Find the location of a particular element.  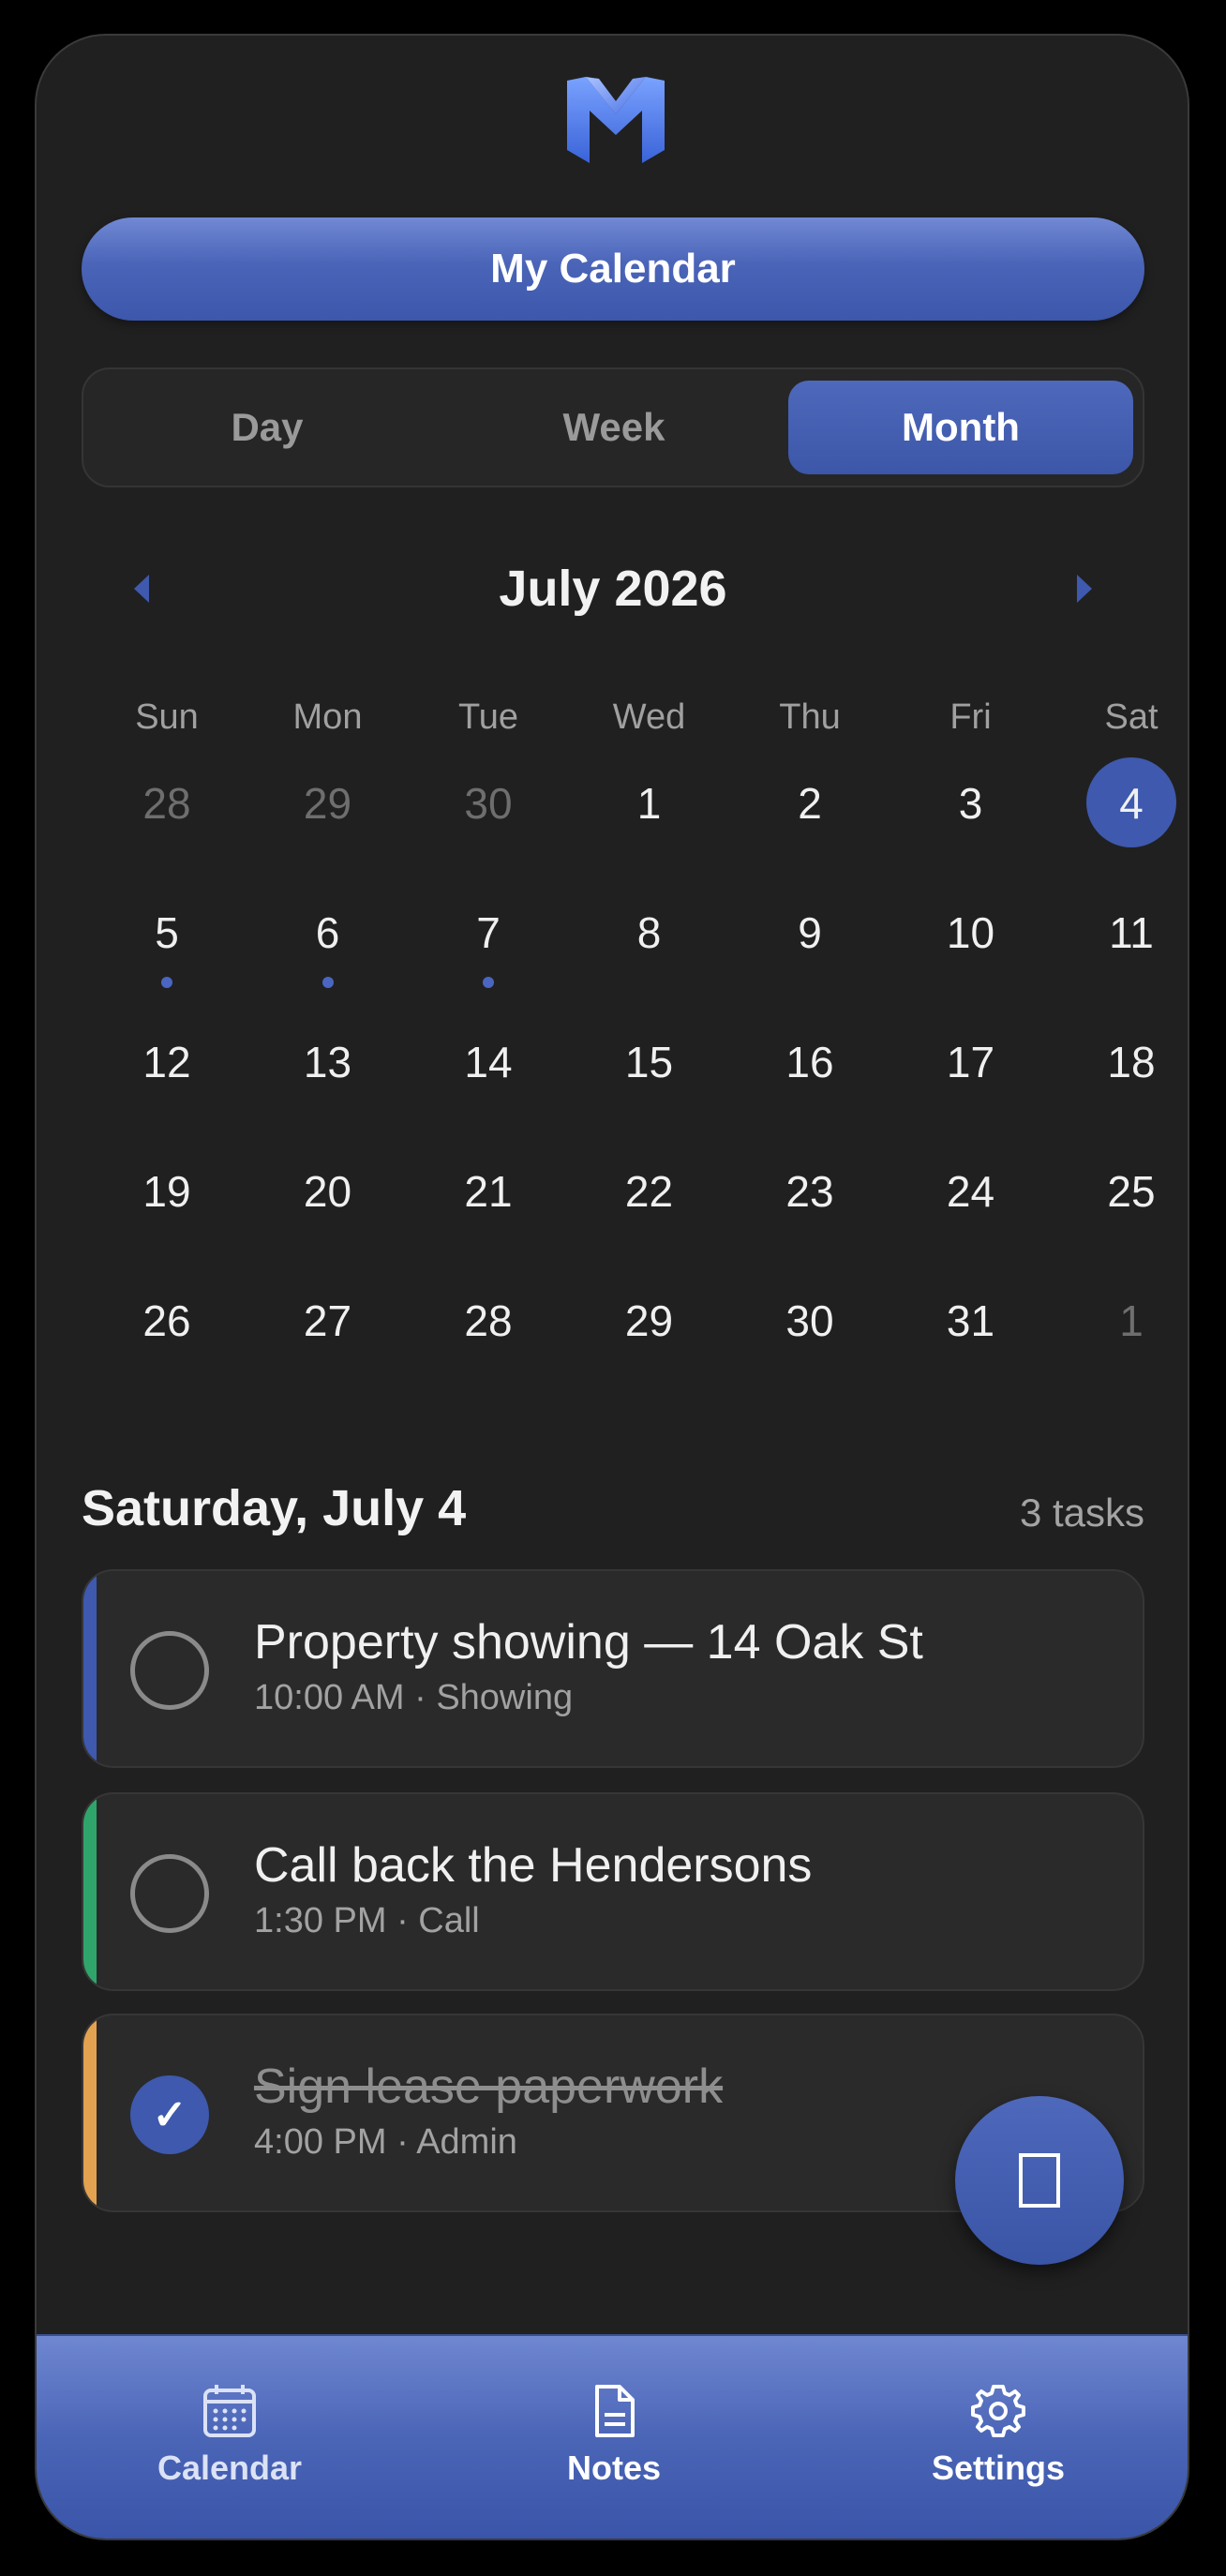

calendar-day-number: 13 is located at coordinates (327, 1062).